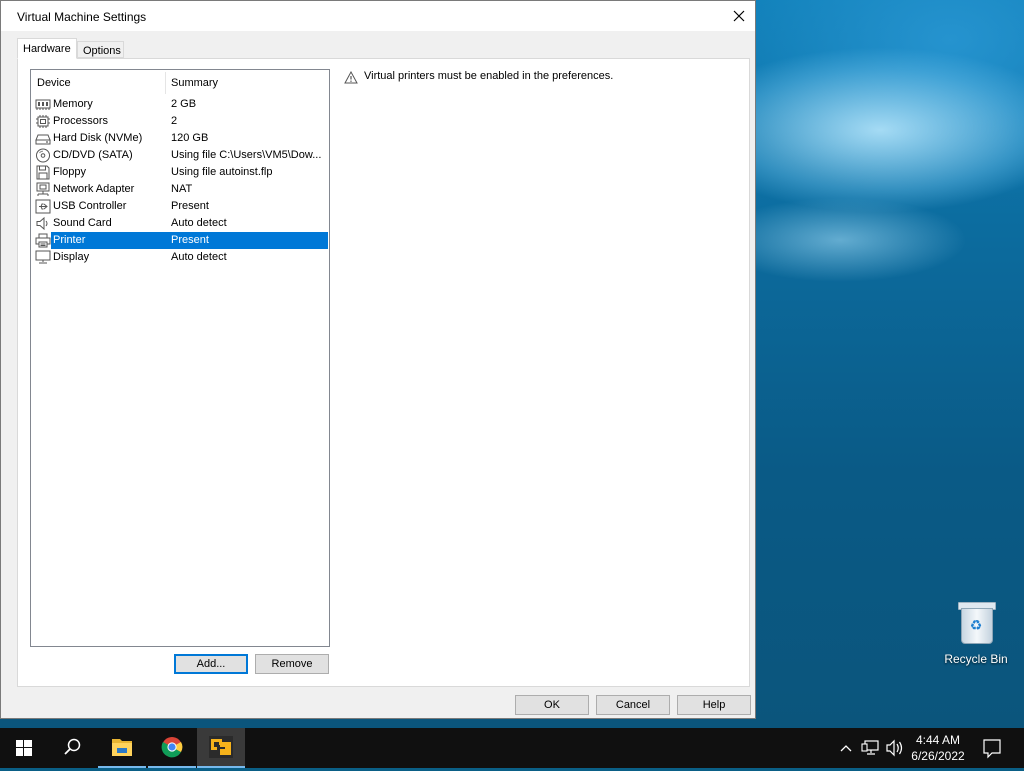 This screenshot has width=1024, height=771. Describe the element at coordinates (71, 257) in the screenshot. I see `device-name: Display` at that location.